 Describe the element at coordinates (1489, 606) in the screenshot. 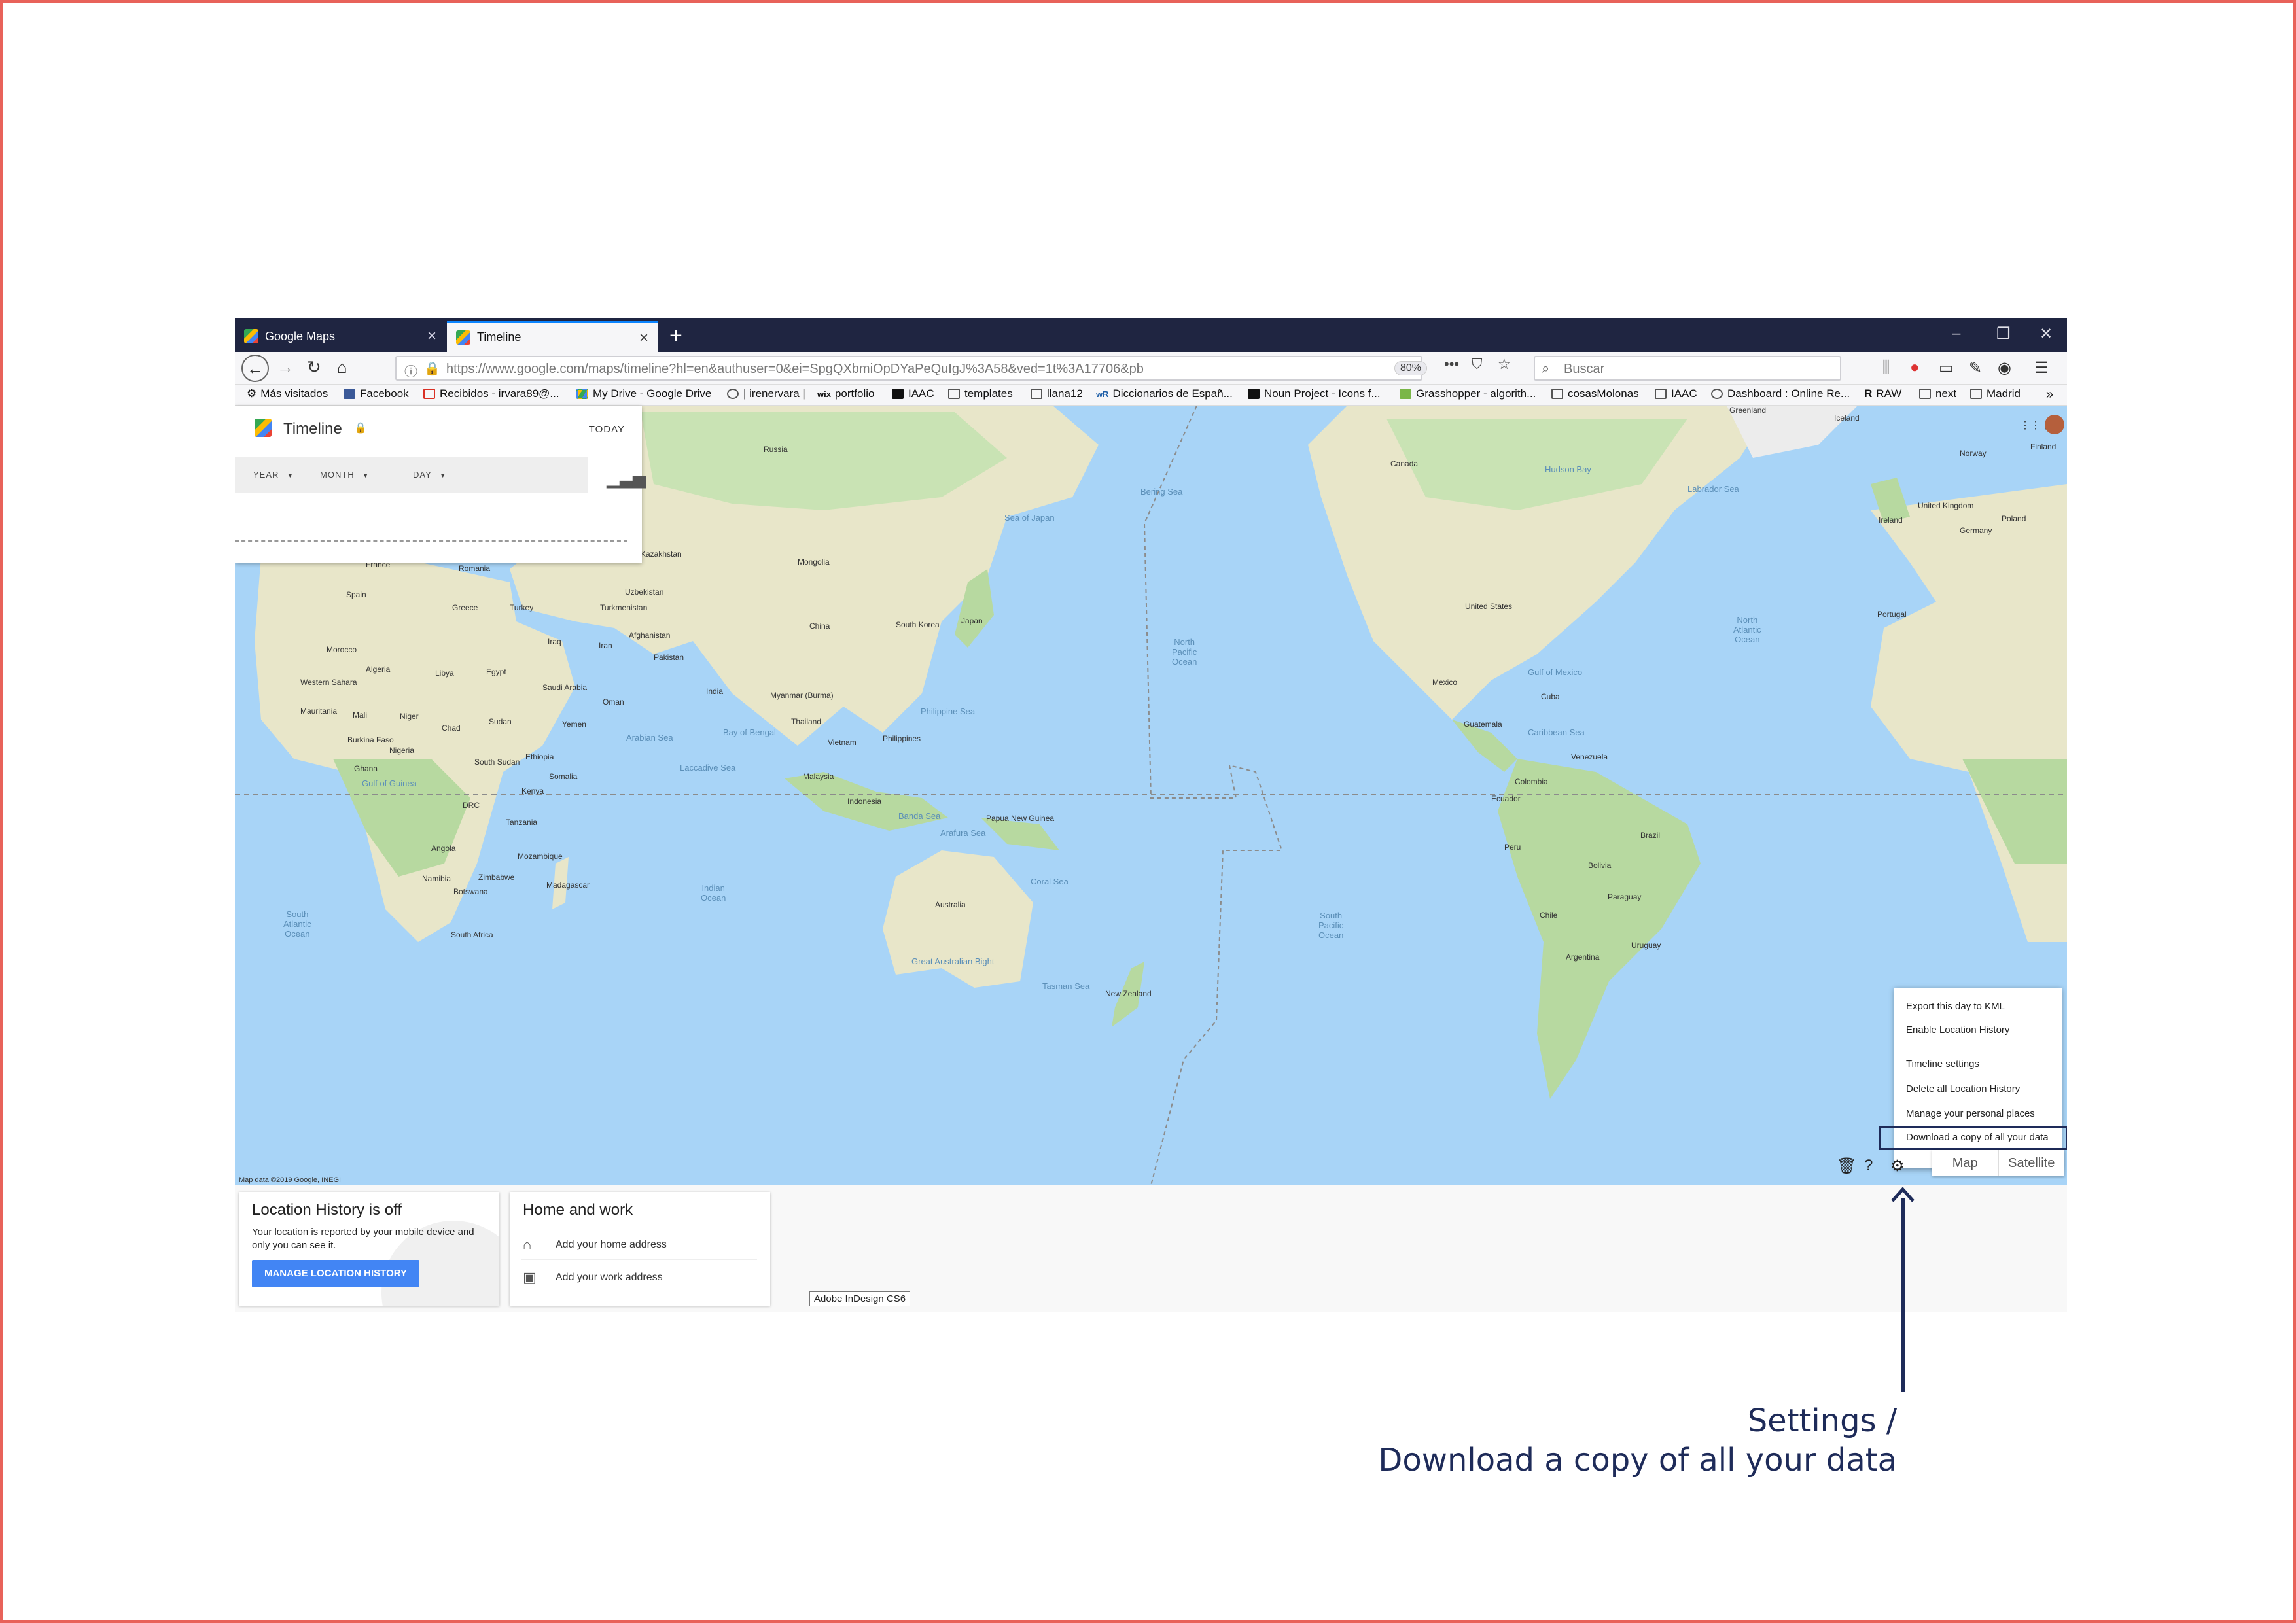

I see `map-label: United States` at that location.